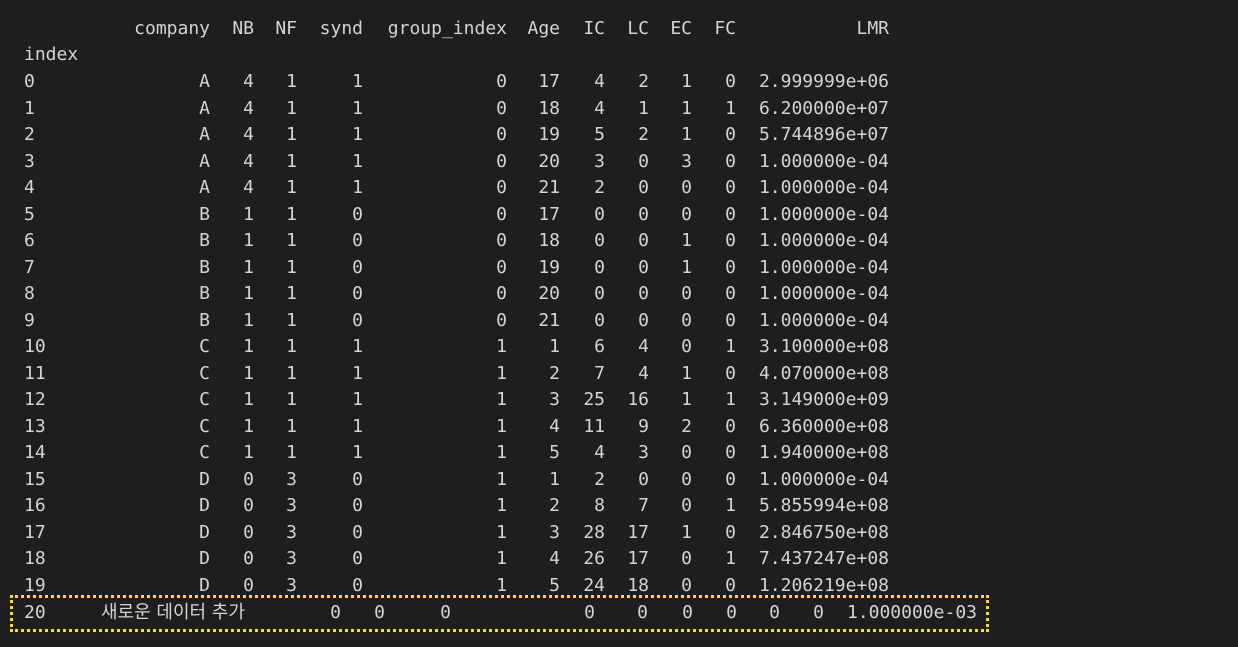 The width and height of the screenshot is (1238, 647). What do you see at coordinates (35, 558) in the screenshot?
I see `row-index: 18` at bounding box center [35, 558].